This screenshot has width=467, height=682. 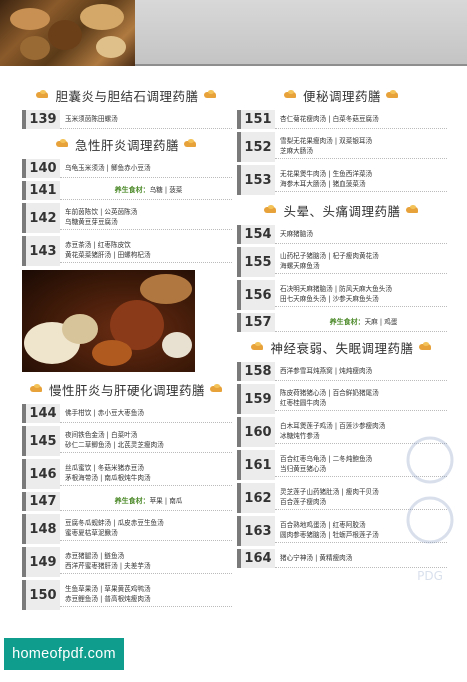 What do you see at coordinates (256, 119) in the screenshot?
I see `page-number: 151` at bounding box center [256, 119].